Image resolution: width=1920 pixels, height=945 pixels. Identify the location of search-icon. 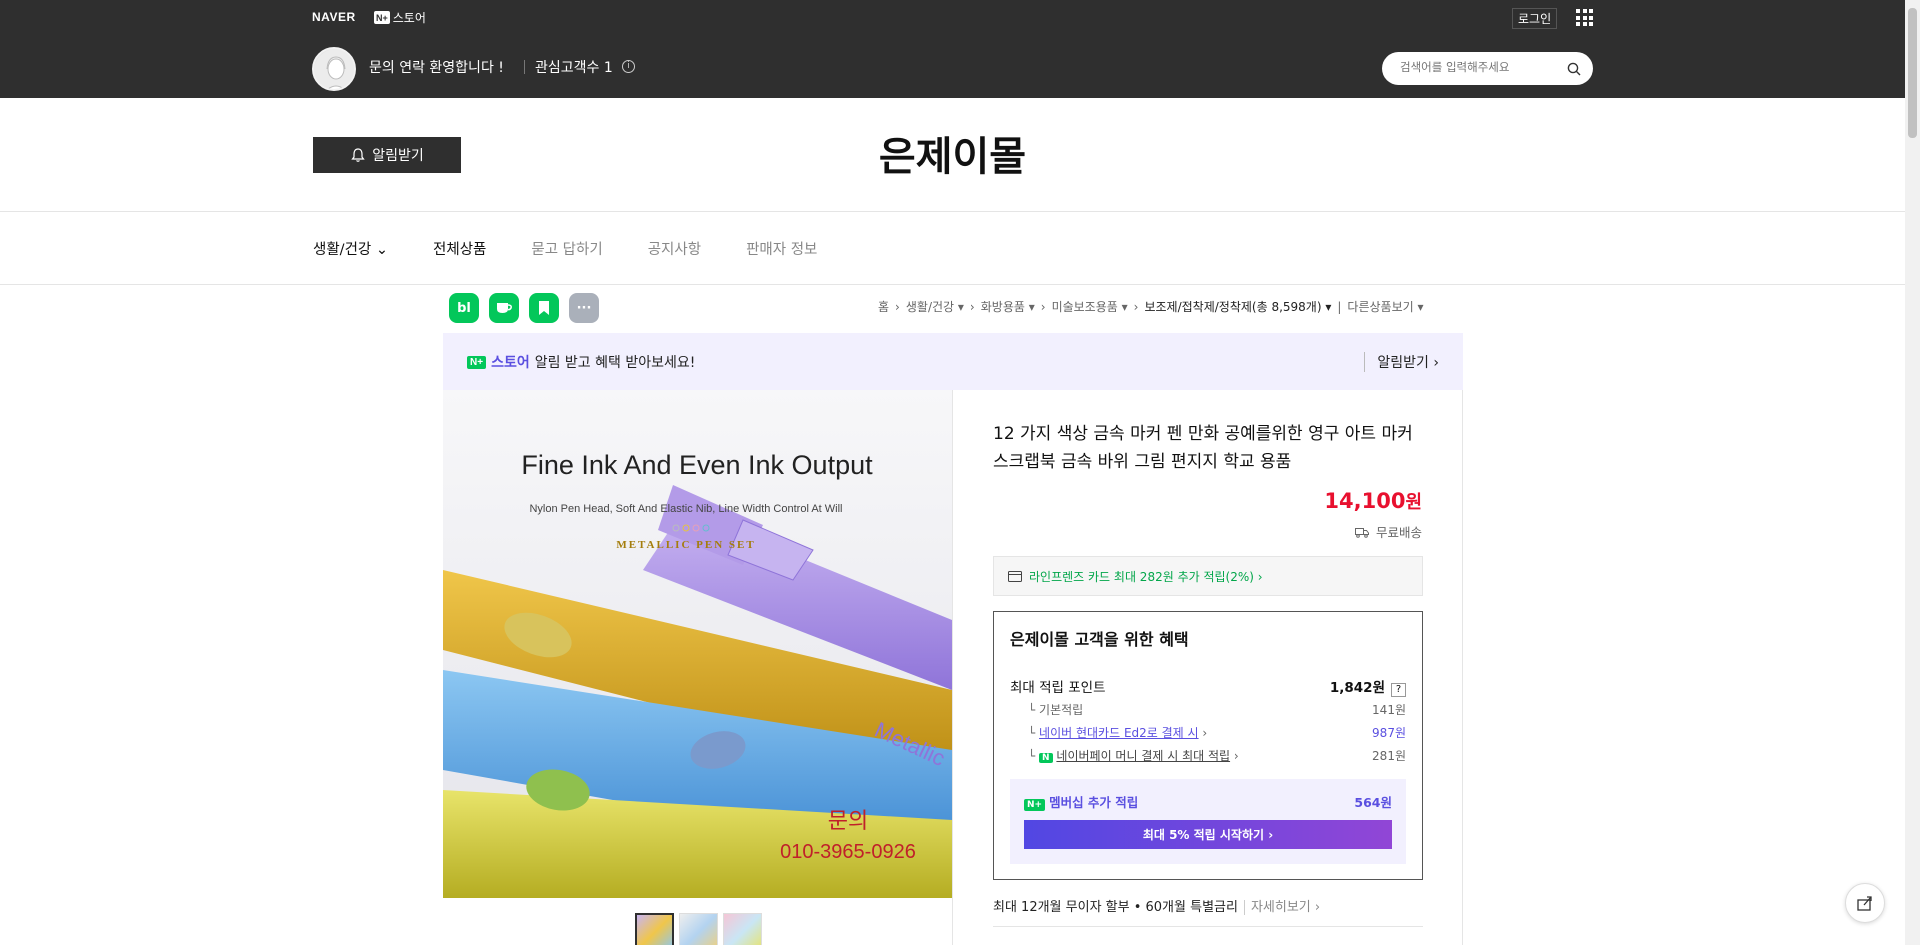
(1574, 69).